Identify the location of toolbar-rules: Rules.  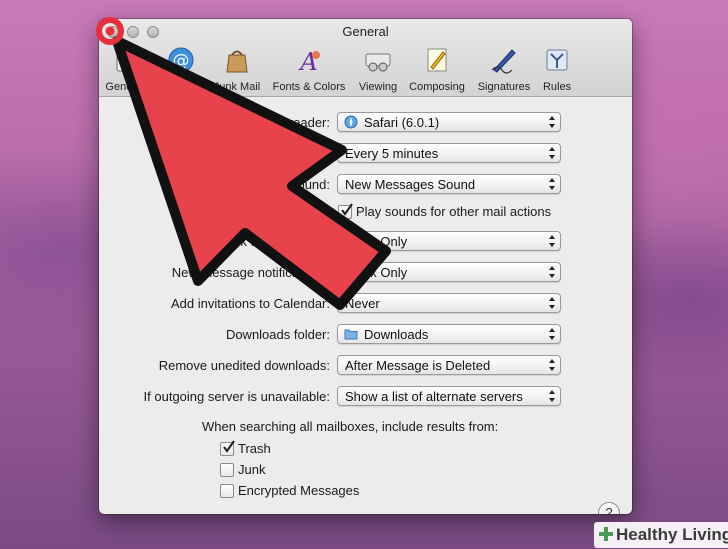
(557, 70).